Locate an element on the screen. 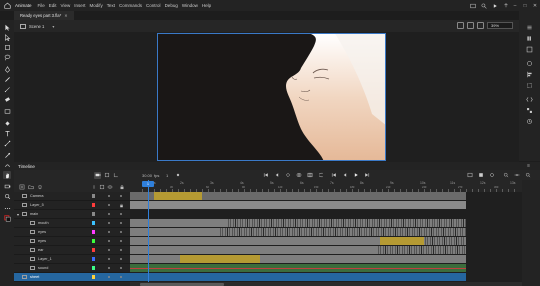 The width and height of the screenshot is (540, 286). step-back-frame-icon is located at coordinates (333, 175).